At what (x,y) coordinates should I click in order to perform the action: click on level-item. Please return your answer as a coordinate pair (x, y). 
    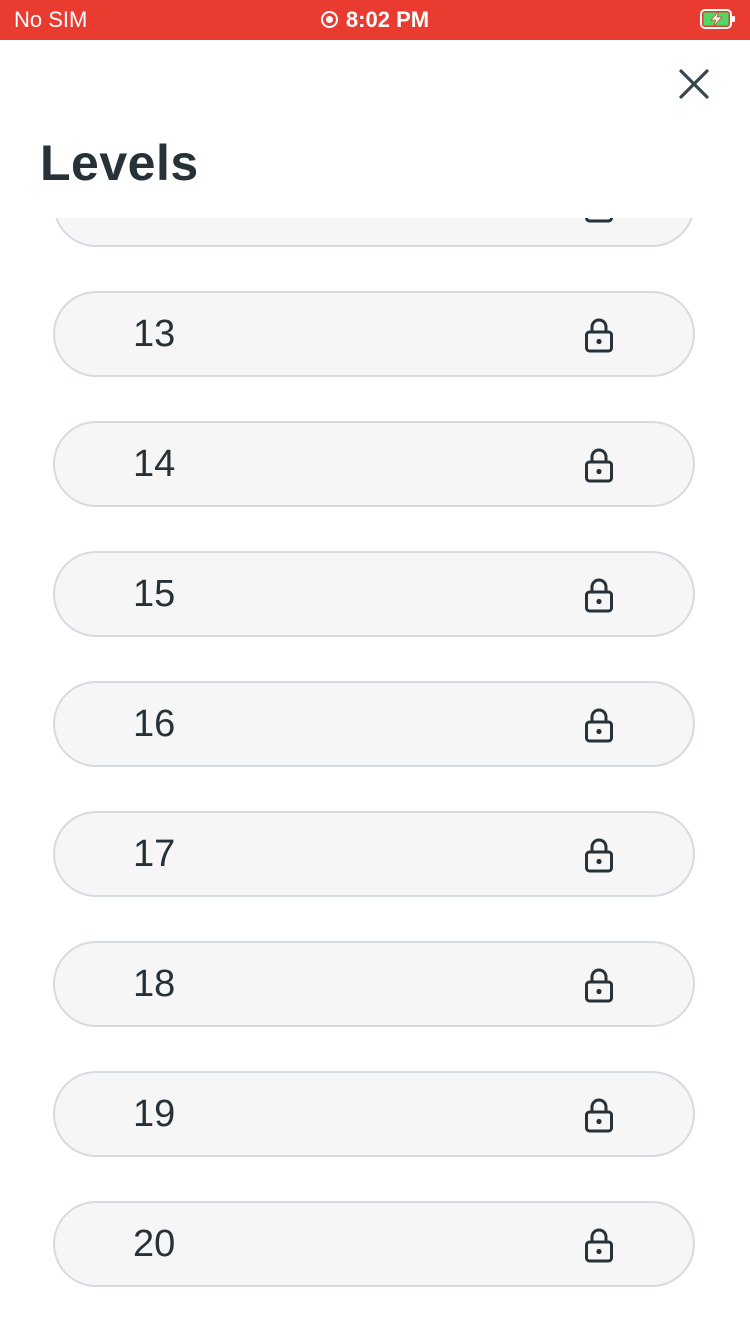
    Looking at the image, I should click on (374, 232).